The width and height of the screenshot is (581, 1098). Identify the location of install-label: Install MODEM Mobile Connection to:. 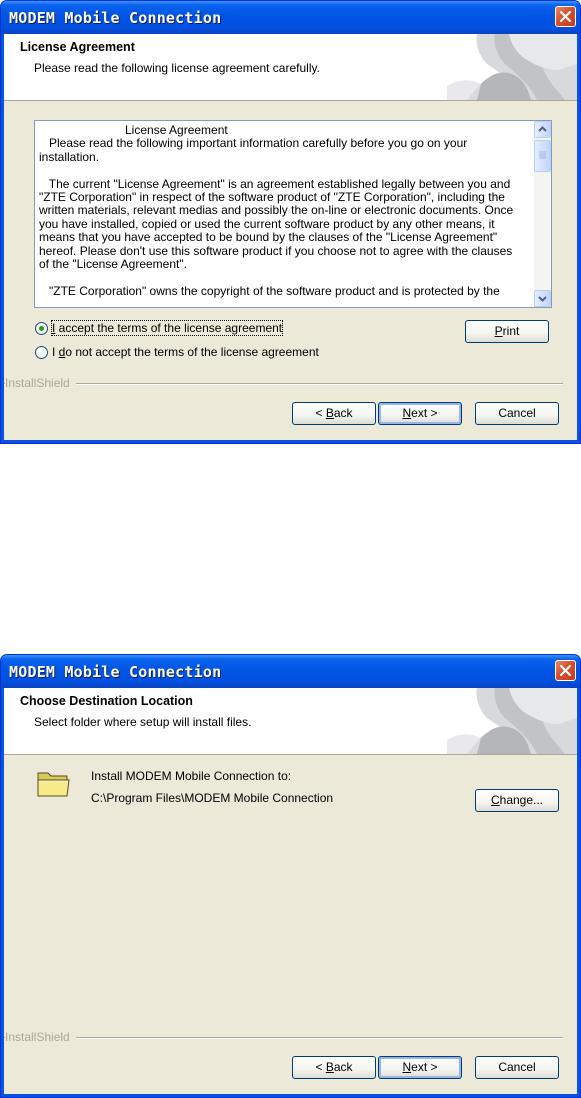
(191, 776).